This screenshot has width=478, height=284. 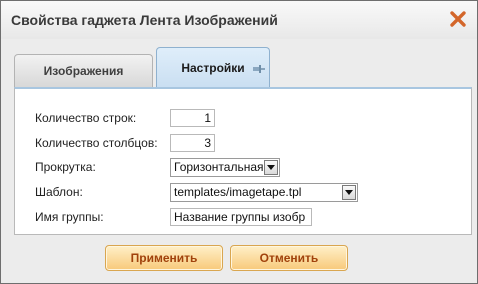 I want to click on dialog-title: Свойства гаджета Лента Изображений, so click(x=144, y=20).